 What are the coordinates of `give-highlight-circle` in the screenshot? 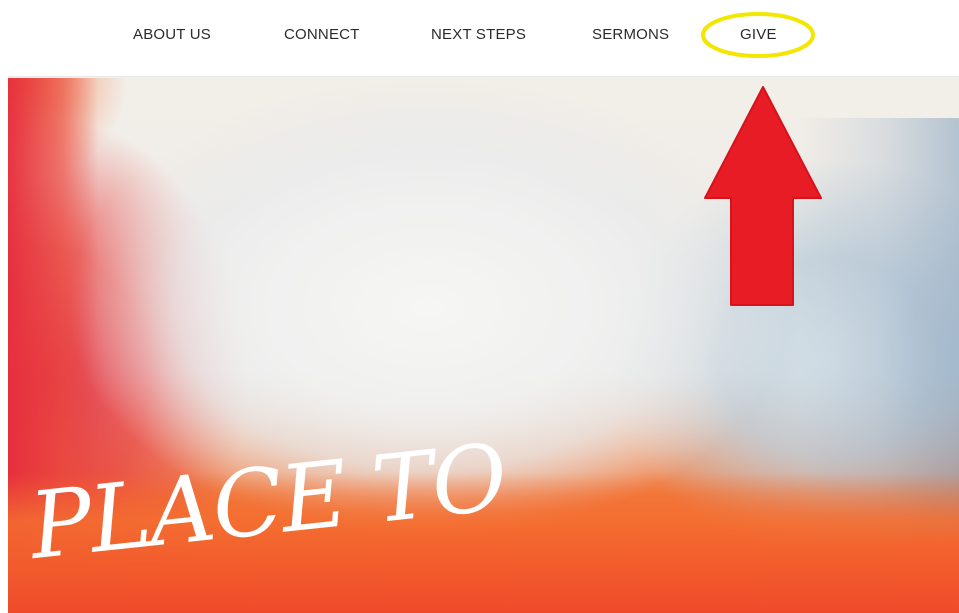 It's located at (758, 35).